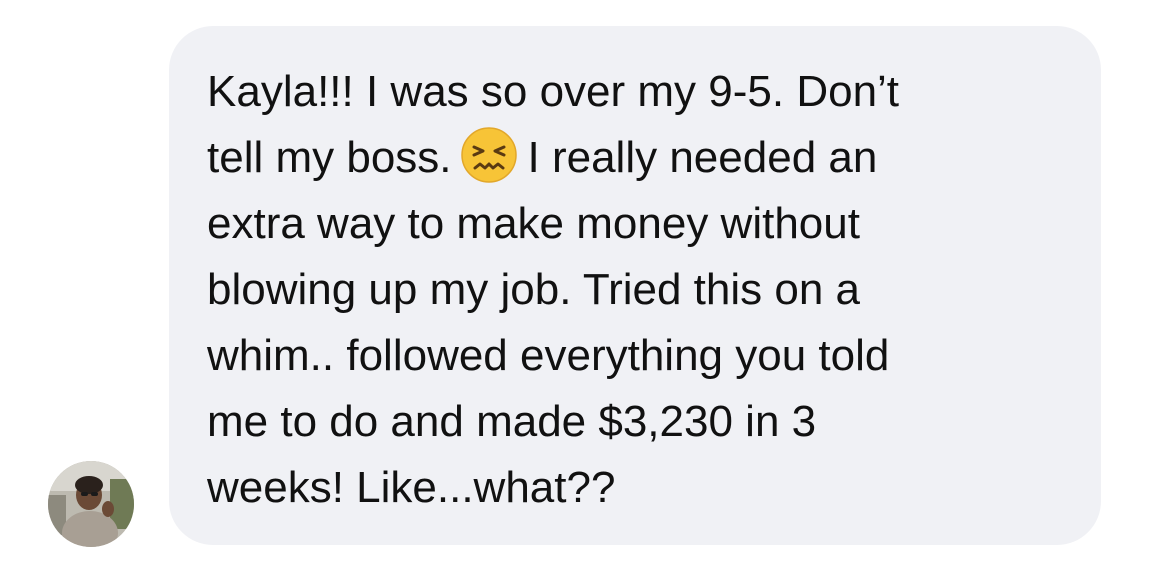  What do you see at coordinates (702, 157) in the screenshot?
I see `message-text: I really needed an` at bounding box center [702, 157].